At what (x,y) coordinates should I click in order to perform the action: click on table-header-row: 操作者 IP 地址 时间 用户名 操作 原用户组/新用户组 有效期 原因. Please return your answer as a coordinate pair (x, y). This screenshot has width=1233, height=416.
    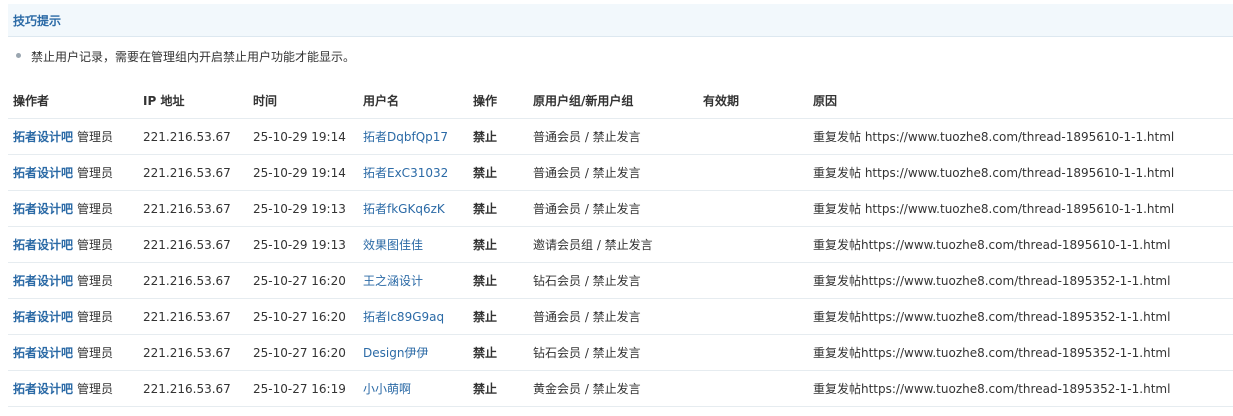
    Looking at the image, I should click on (620, 100).